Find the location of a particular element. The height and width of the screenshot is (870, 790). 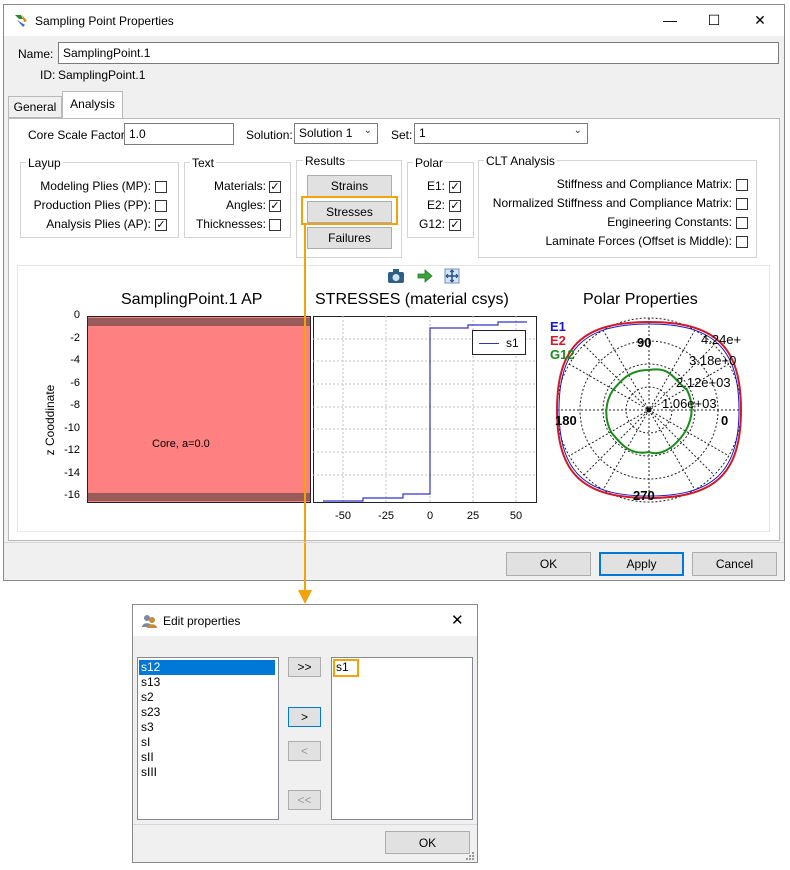

stress-x-tick: 0 is located at coordinates (430, 516).